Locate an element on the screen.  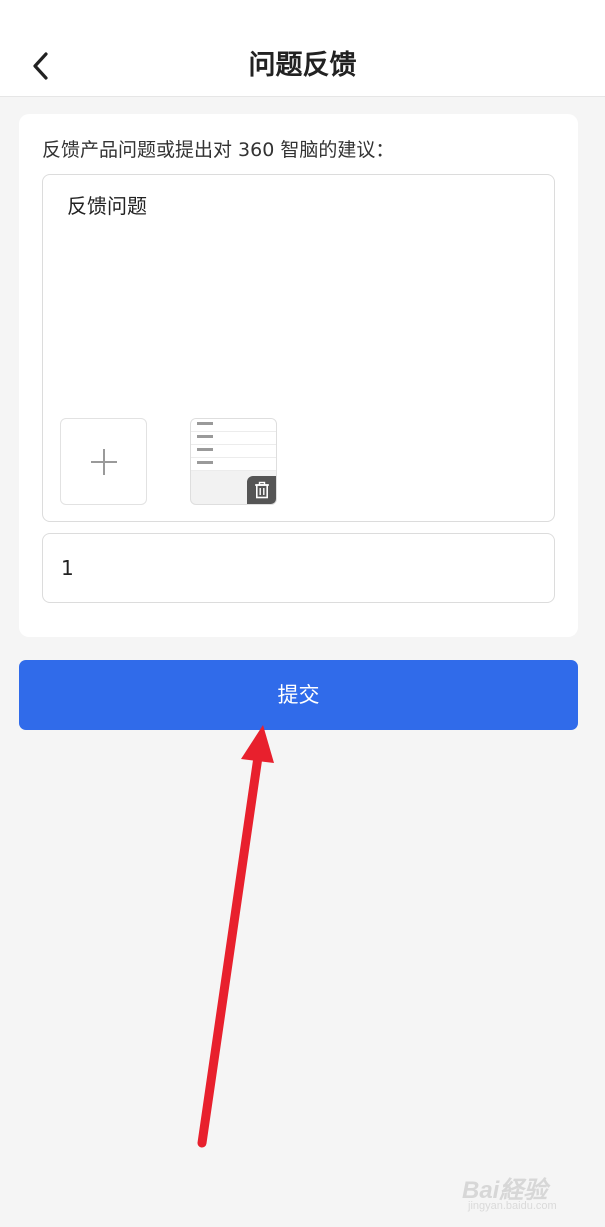
watermark-url: jingyan.baidu.com is located at coordinates (512, 1206).